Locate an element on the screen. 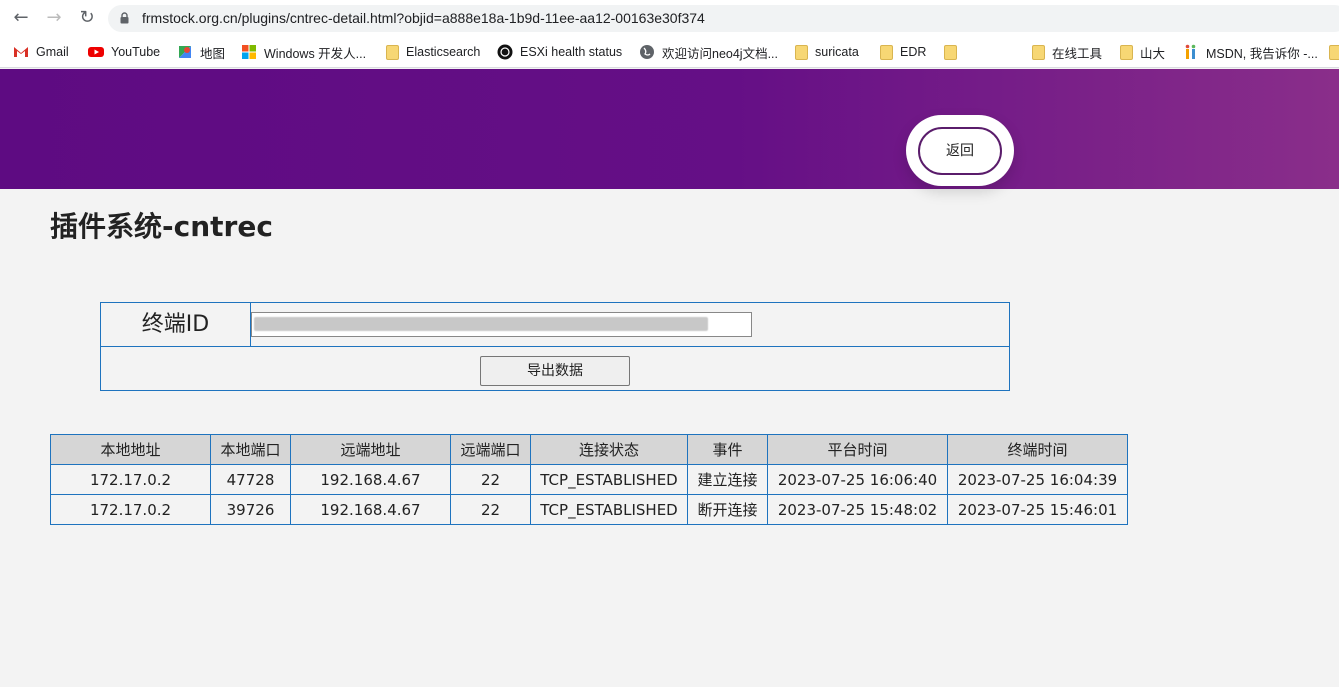 The width and height of the screenshot is (1339, 687). globe-icon is located at coordinates (647, 52).